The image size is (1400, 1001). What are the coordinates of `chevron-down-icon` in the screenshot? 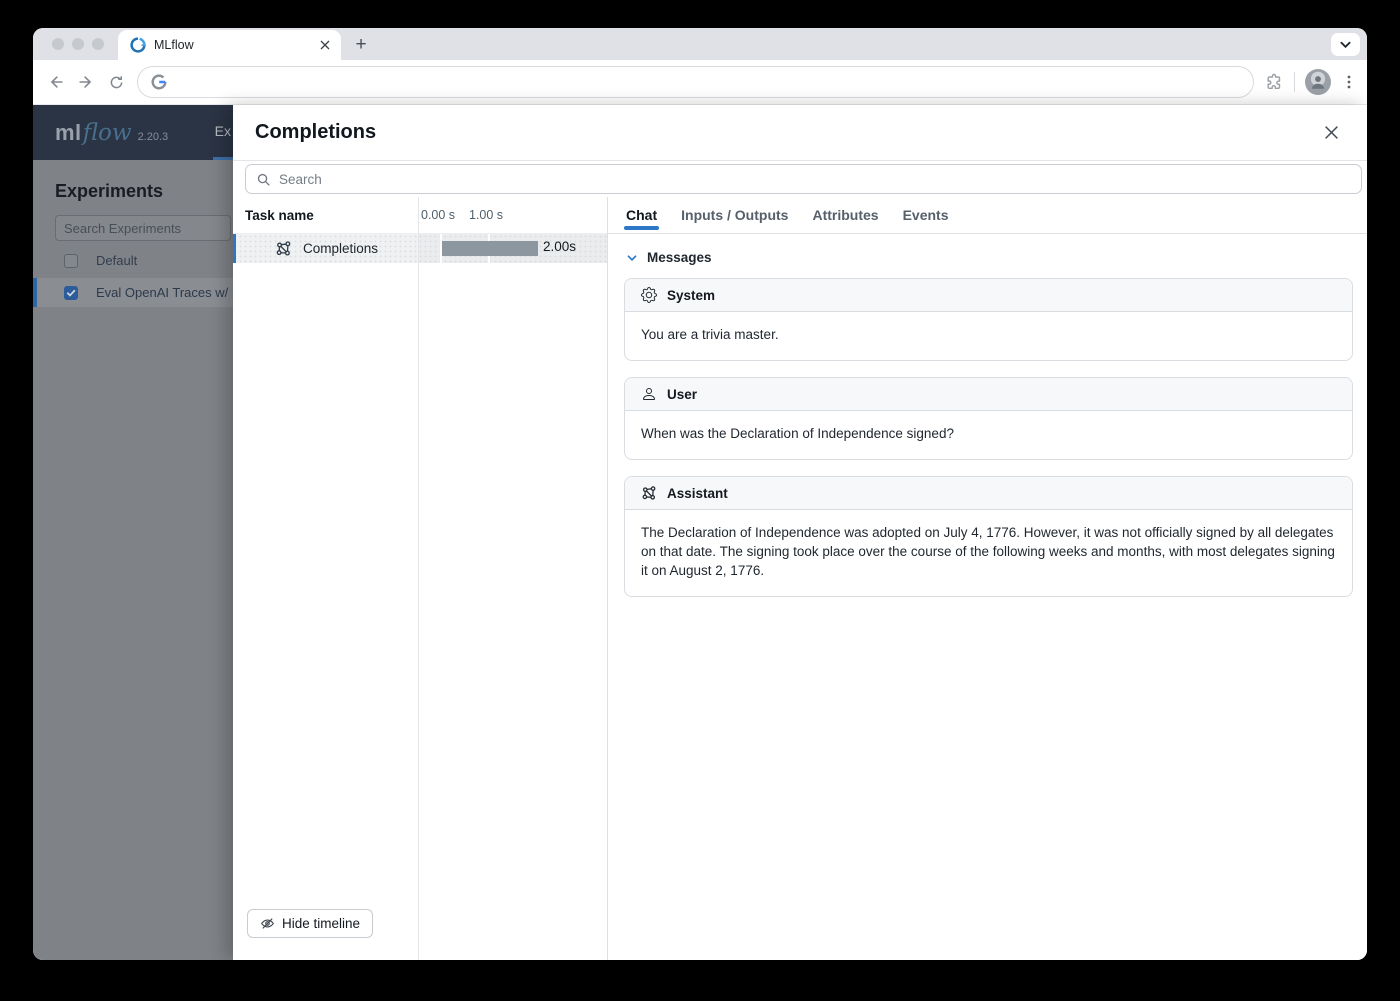 It's located at (632, 258).